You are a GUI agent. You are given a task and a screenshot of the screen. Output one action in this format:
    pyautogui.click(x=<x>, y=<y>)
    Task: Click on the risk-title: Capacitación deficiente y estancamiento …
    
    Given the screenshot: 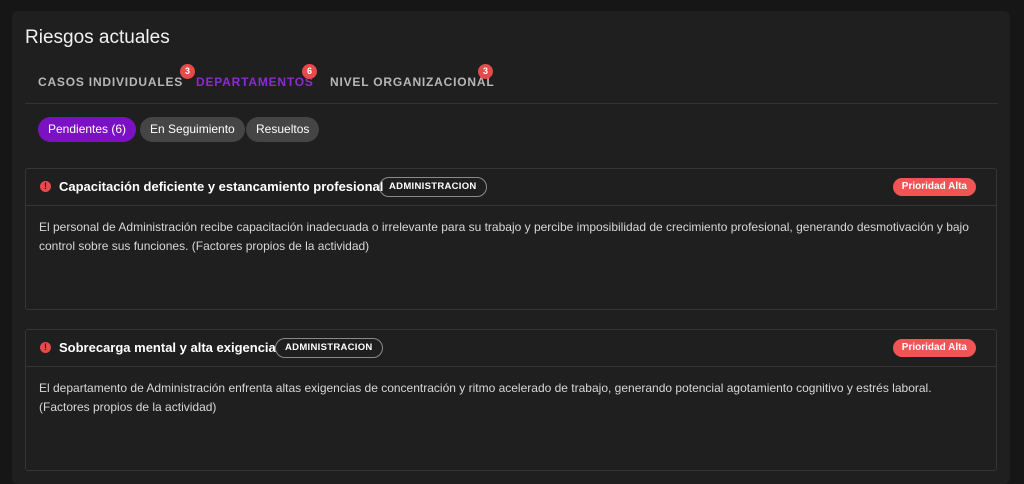 What is the action you would take?
    pyautogui.click(x=221, y=186)
    